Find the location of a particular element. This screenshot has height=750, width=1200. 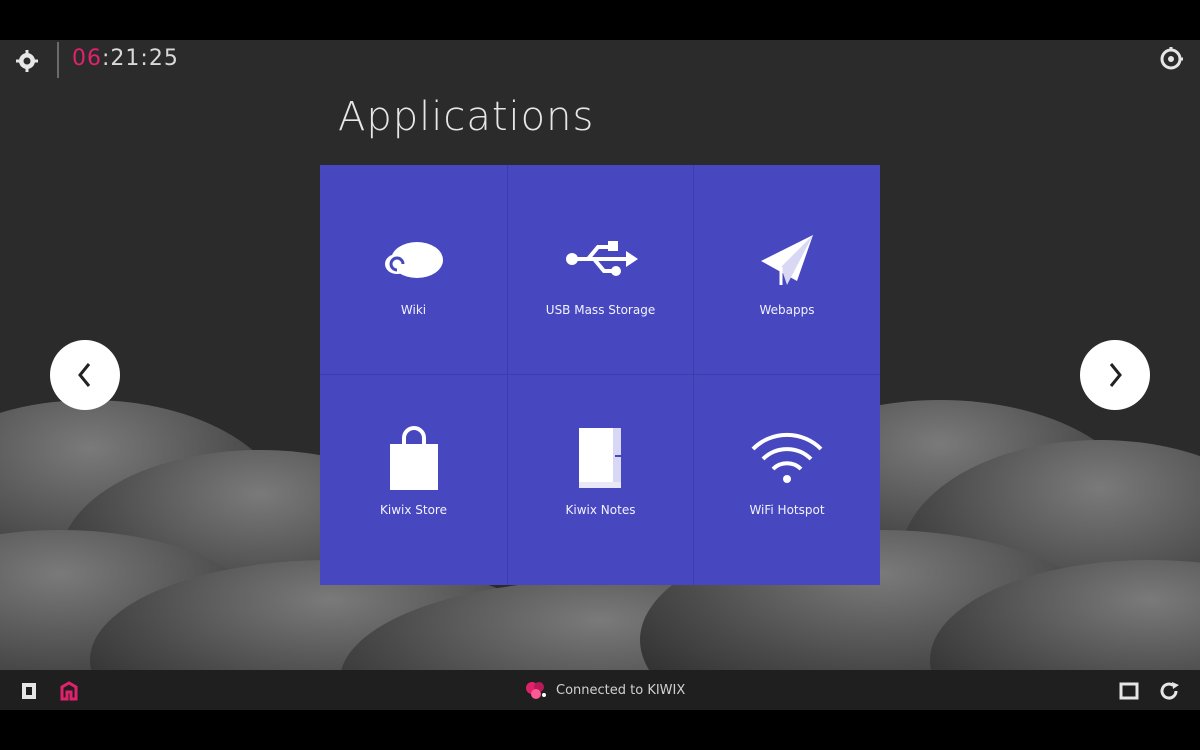

tile-kiwix-notes: Kiwix Notes is located at coordinates (601, 480).